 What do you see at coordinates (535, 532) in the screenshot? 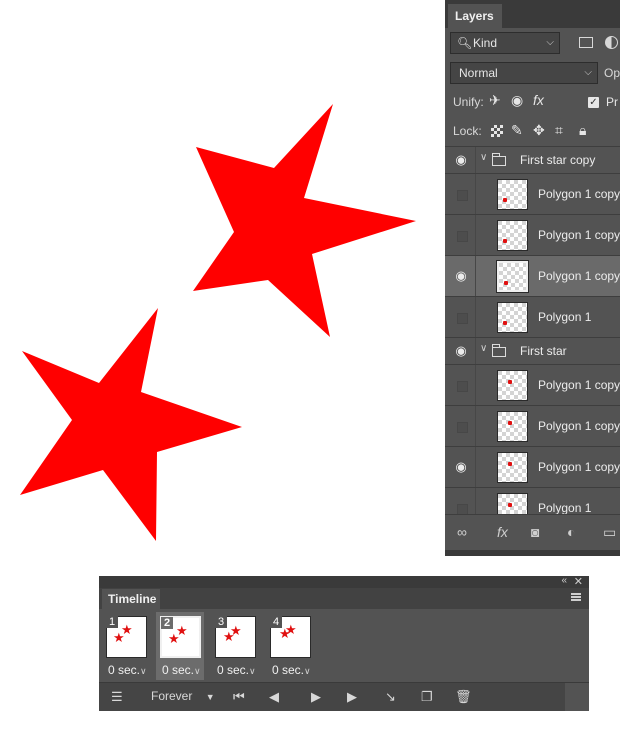
I see `mask-icon: ◙` at bounding box center [535, 532].